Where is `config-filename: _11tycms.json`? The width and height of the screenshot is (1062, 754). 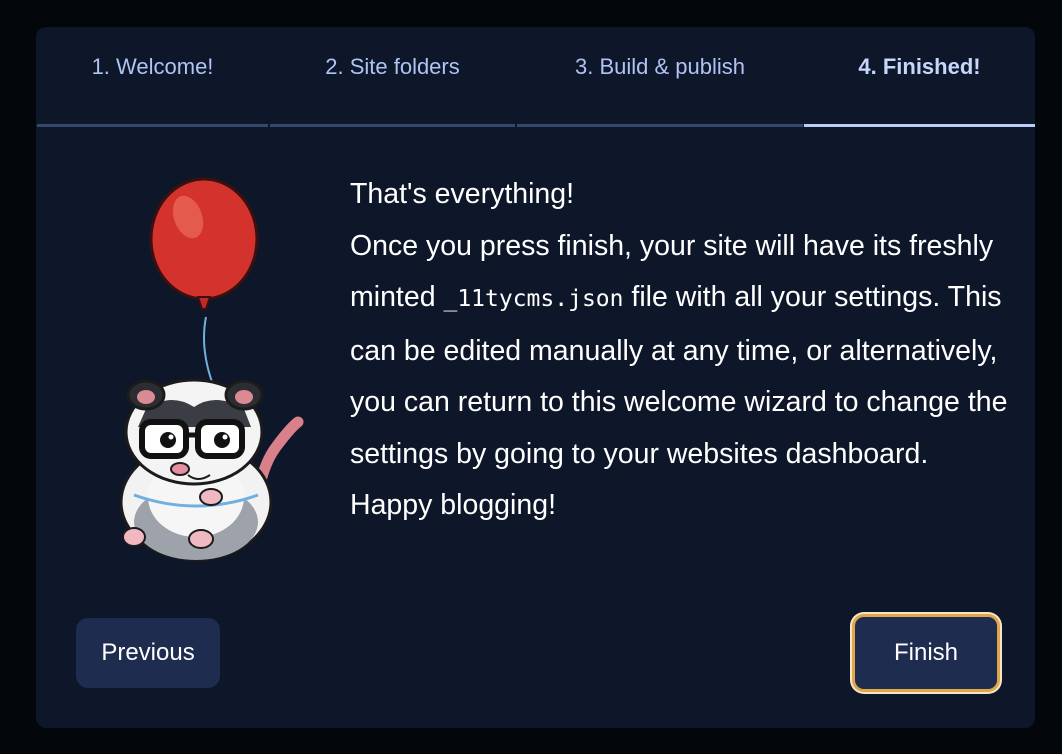 config-filename: _11tycms.json is located at coordinates (533, 299).